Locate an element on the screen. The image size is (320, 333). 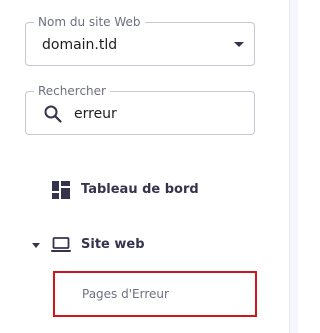
sidebar-item-label: Tableau de bord is located at coordinates (140, 189).